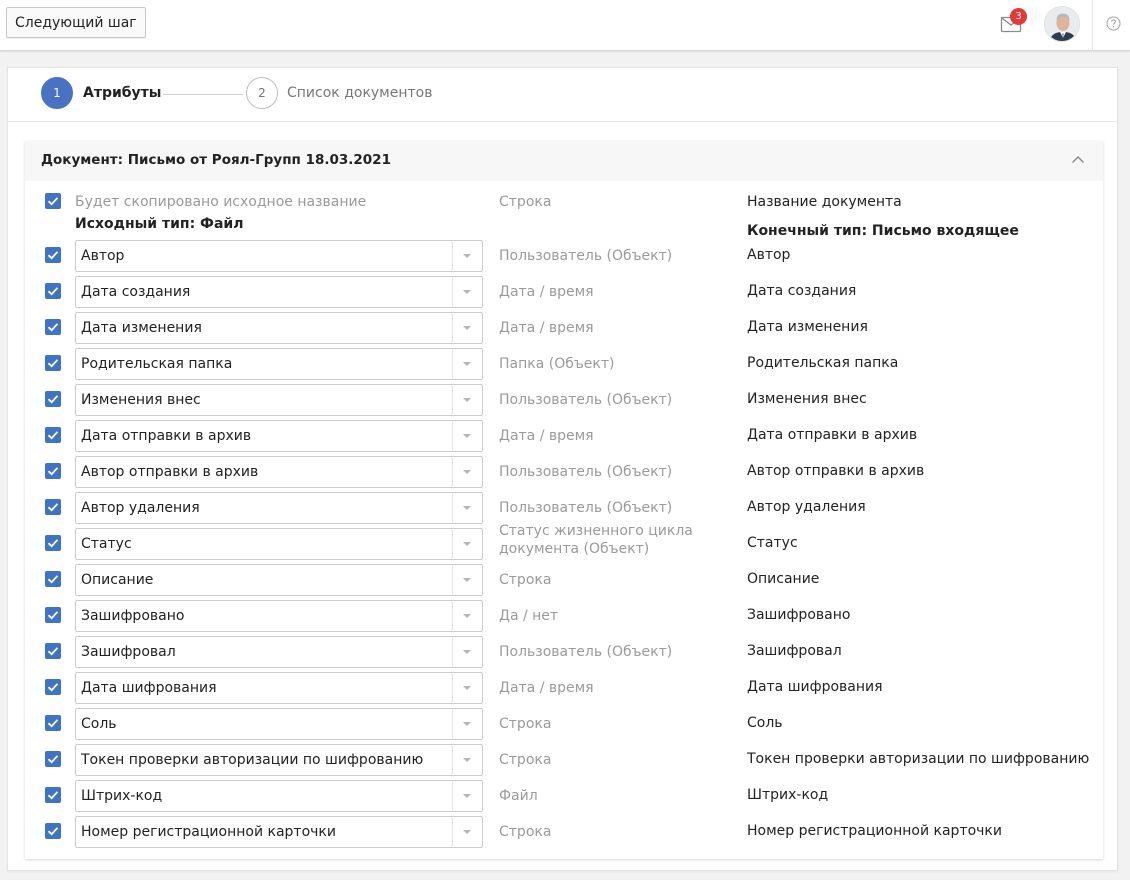 The image size is (1130, 880). Describe the element at coordinates (279, 724) in the screenshot. I see `source-attribute-select: Соль` at that location.